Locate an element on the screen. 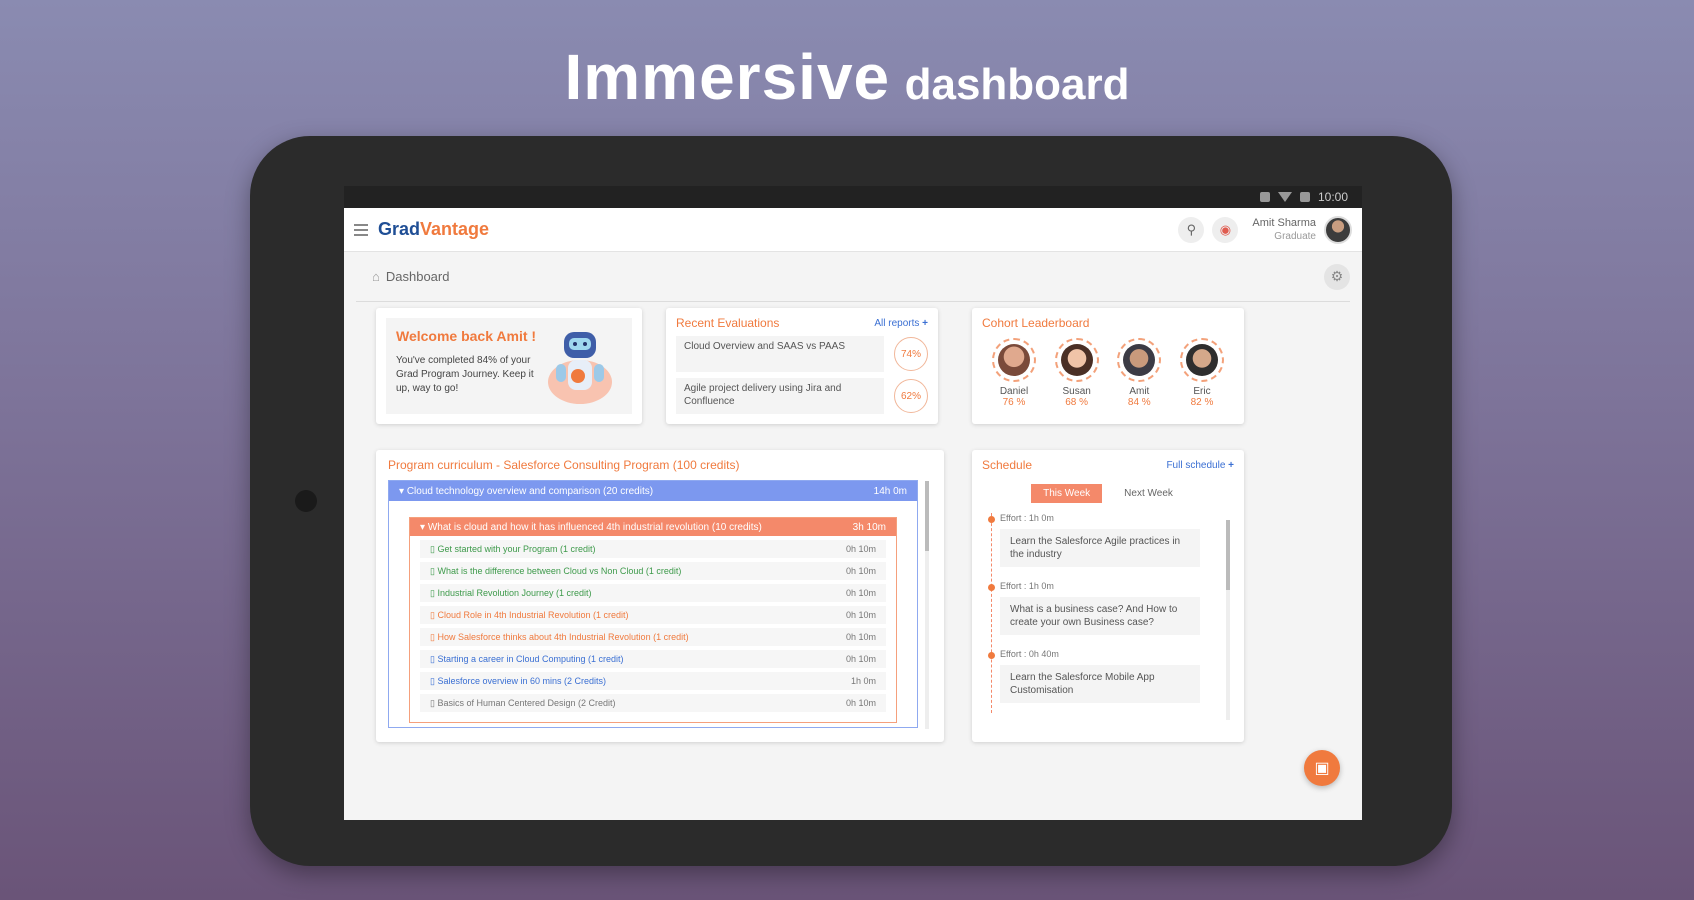 Image resolution: width=1694 pixels, height=900 pixels. evaluation-item: Cloud Overview and SAAS vs PAAS 74% is located at coordinates (802, 354).